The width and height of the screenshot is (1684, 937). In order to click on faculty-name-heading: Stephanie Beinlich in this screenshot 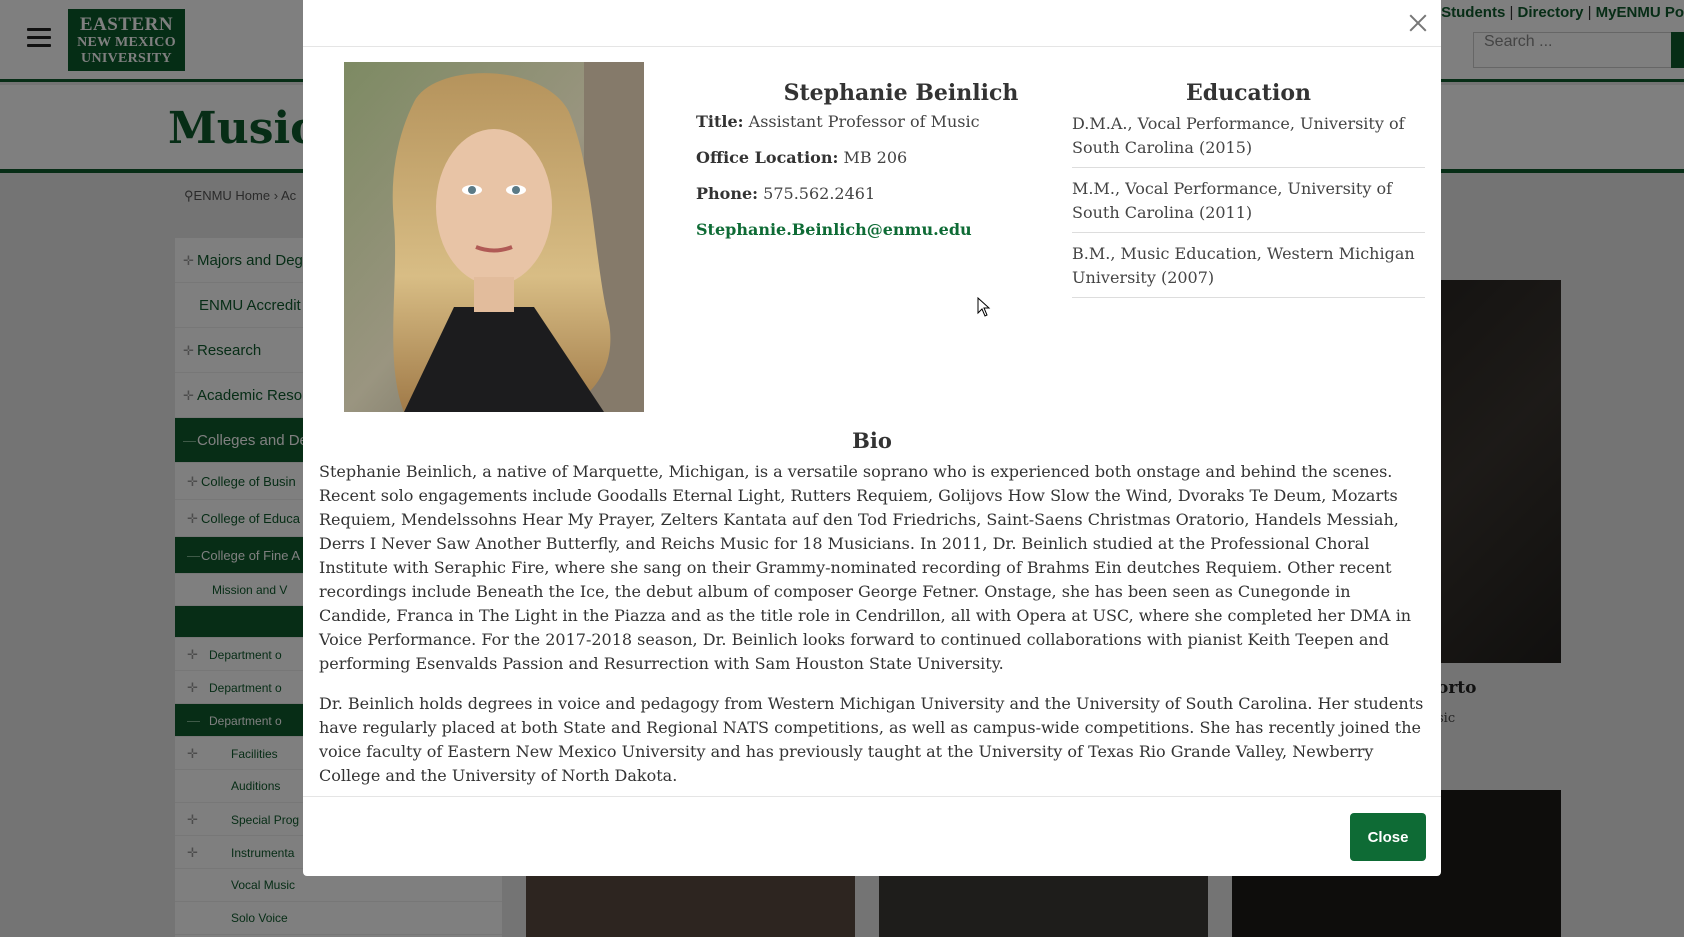, I will do `click(901, 93)`.